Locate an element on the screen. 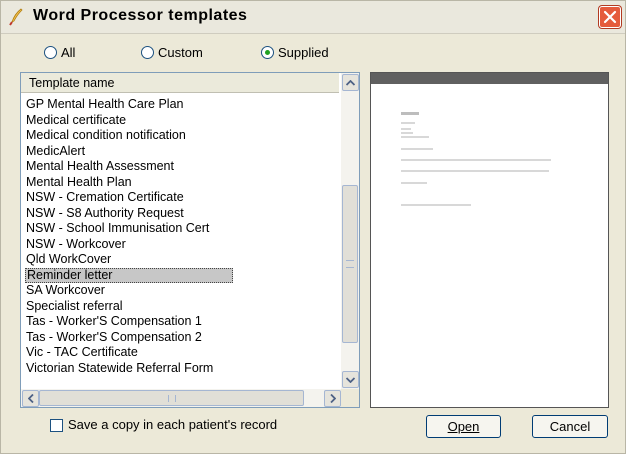 This screenshot has height=454, width=626. vertical-scroll-thumb is located at coordinates (350, 264).